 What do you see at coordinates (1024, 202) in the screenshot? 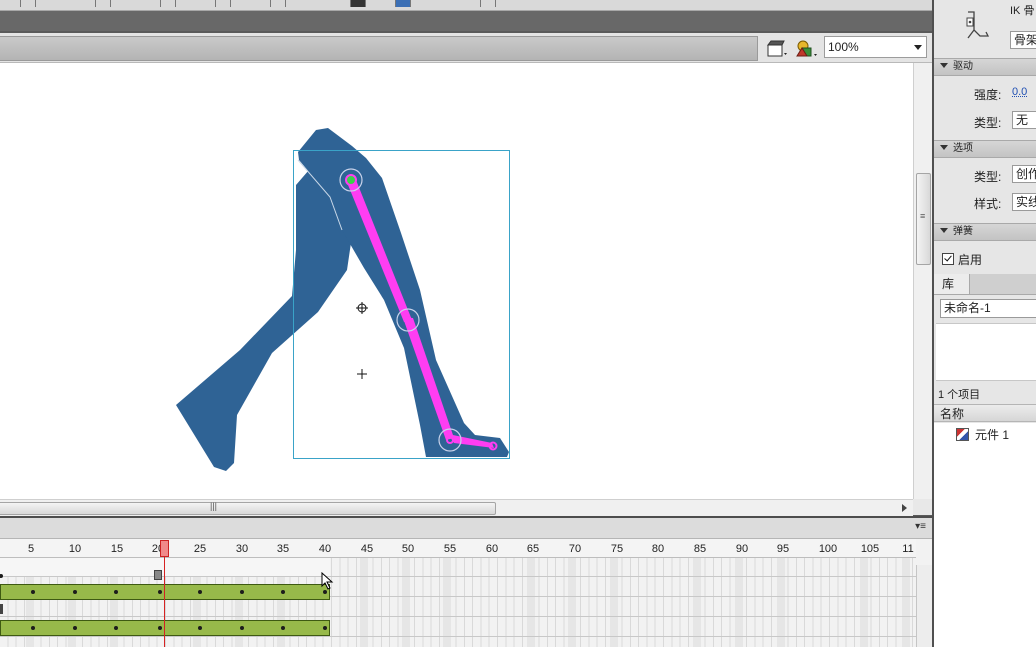
I see `style-select: 实线` at bounding box center [1024, 202].